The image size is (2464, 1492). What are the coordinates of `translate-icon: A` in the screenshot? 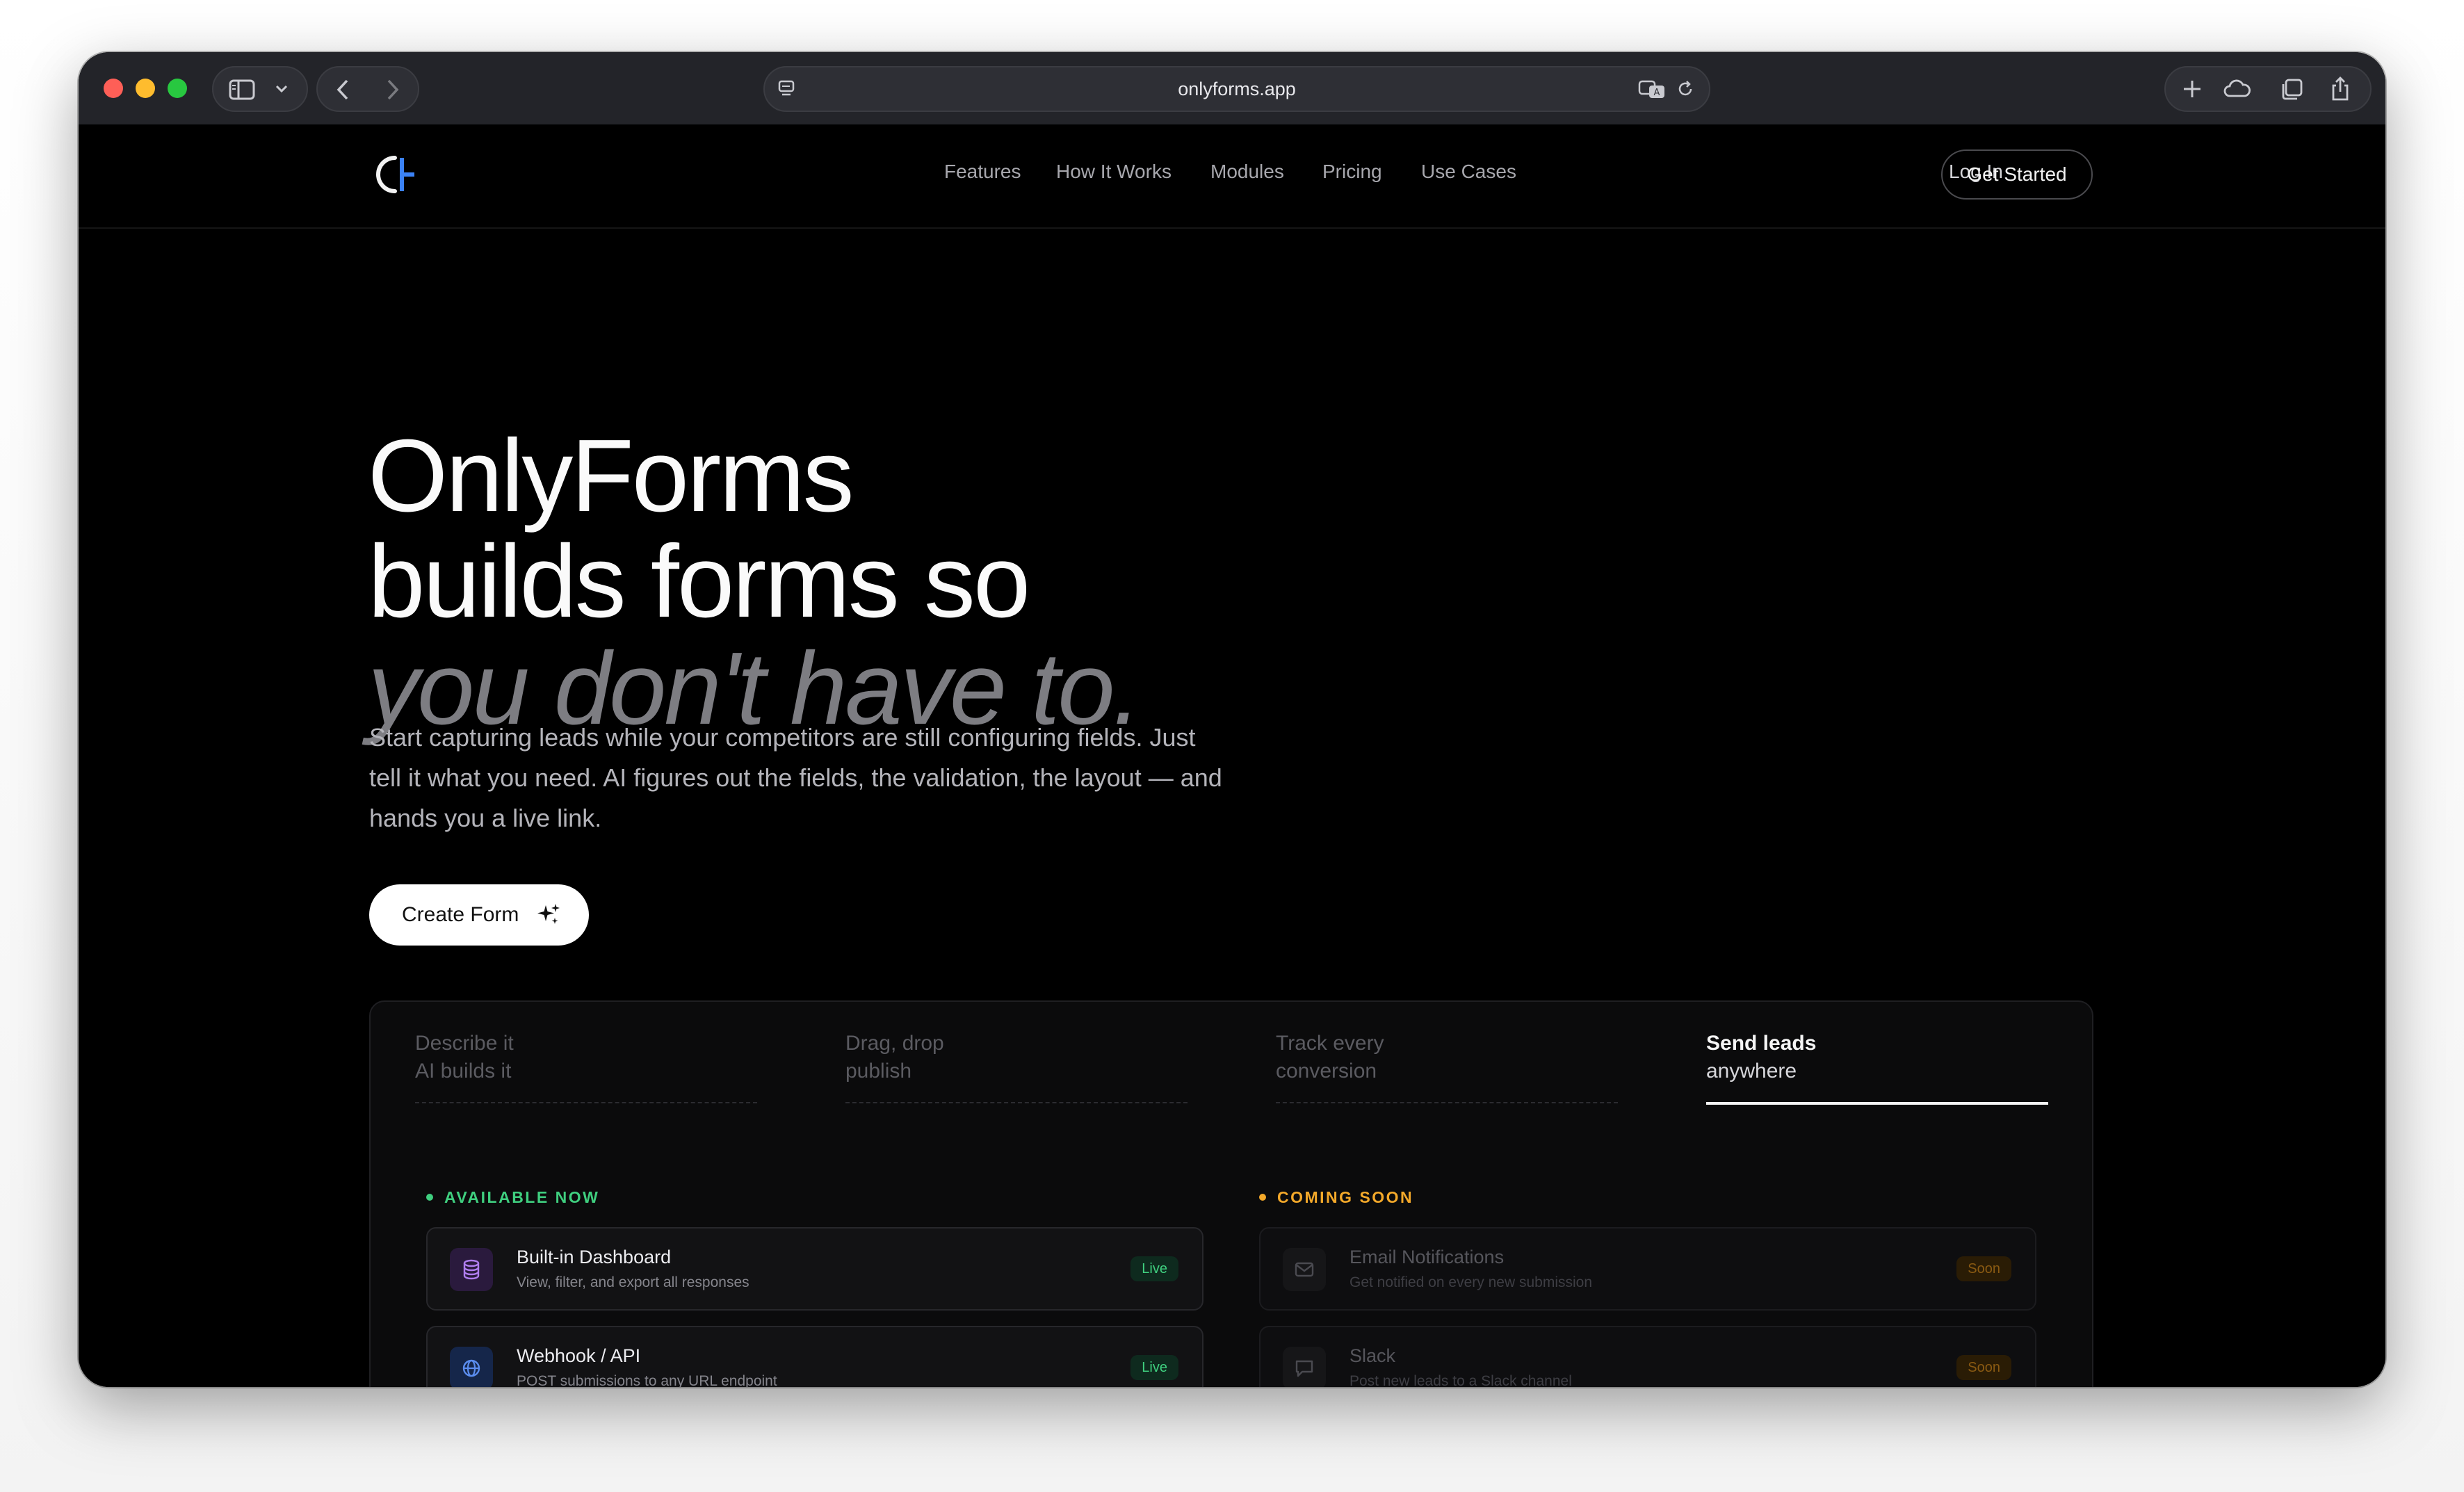 It's located at (1652, 89).